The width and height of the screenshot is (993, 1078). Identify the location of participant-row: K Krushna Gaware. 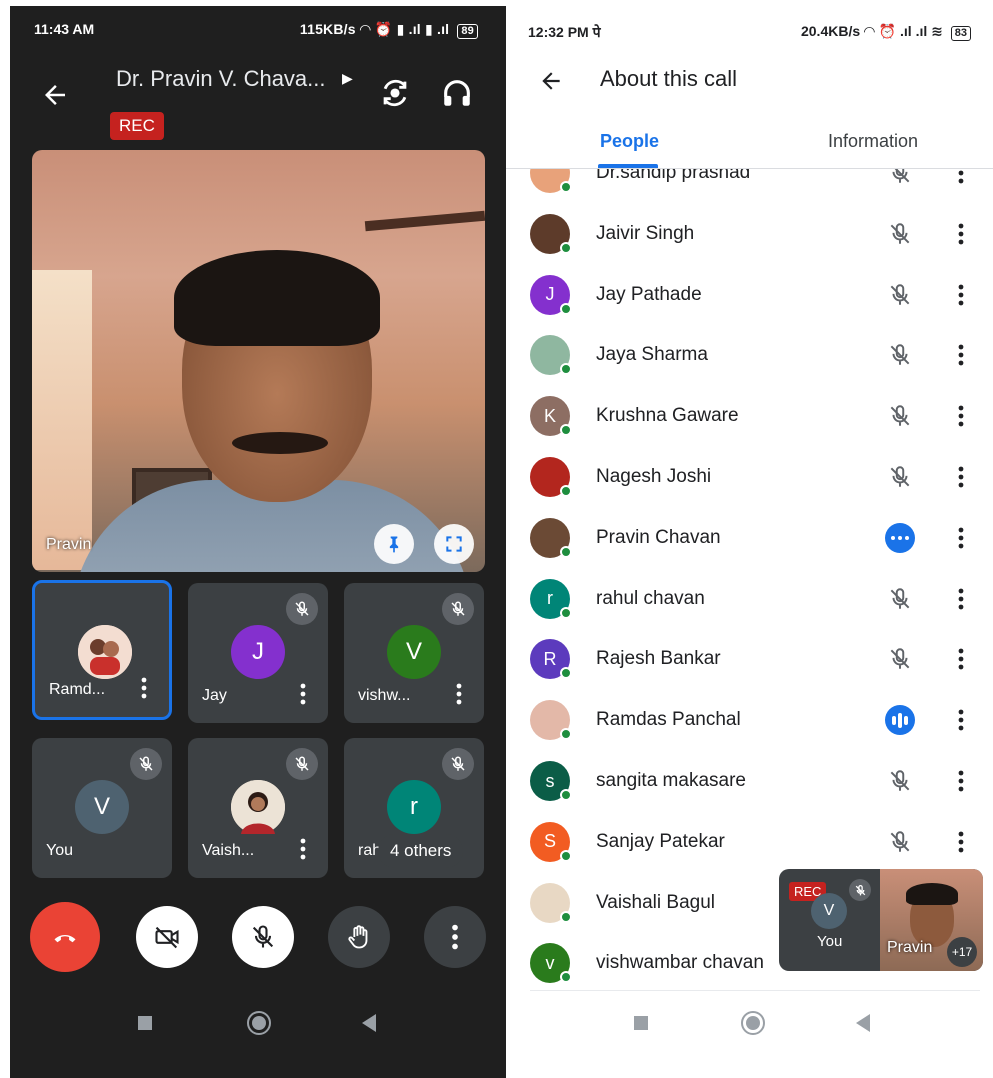
(749, 416).